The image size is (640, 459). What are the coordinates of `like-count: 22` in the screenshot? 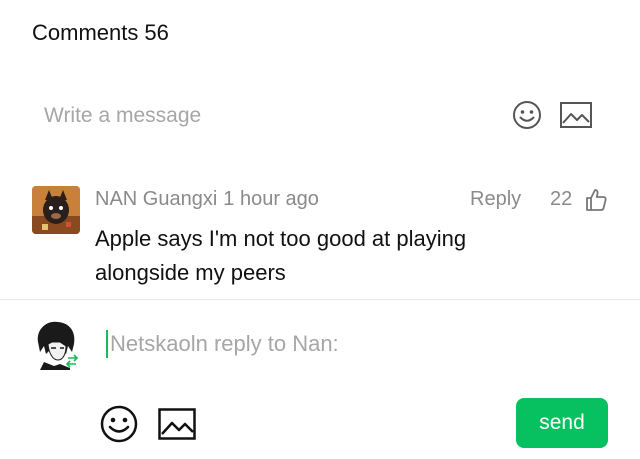 It's located at (561, 199).